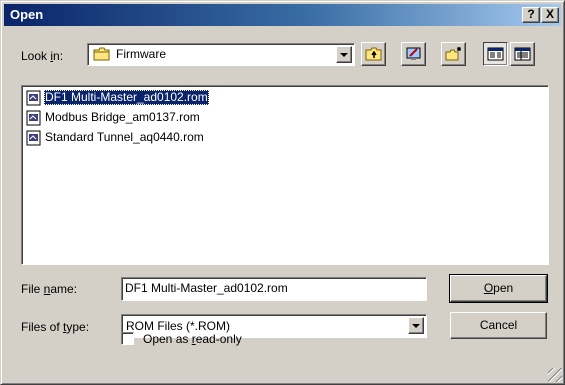 The width and height of the screenshot is (565, 385). Describe the element at coordinates (522, 54) in the screenshot. I see `details-view-button` at that location.